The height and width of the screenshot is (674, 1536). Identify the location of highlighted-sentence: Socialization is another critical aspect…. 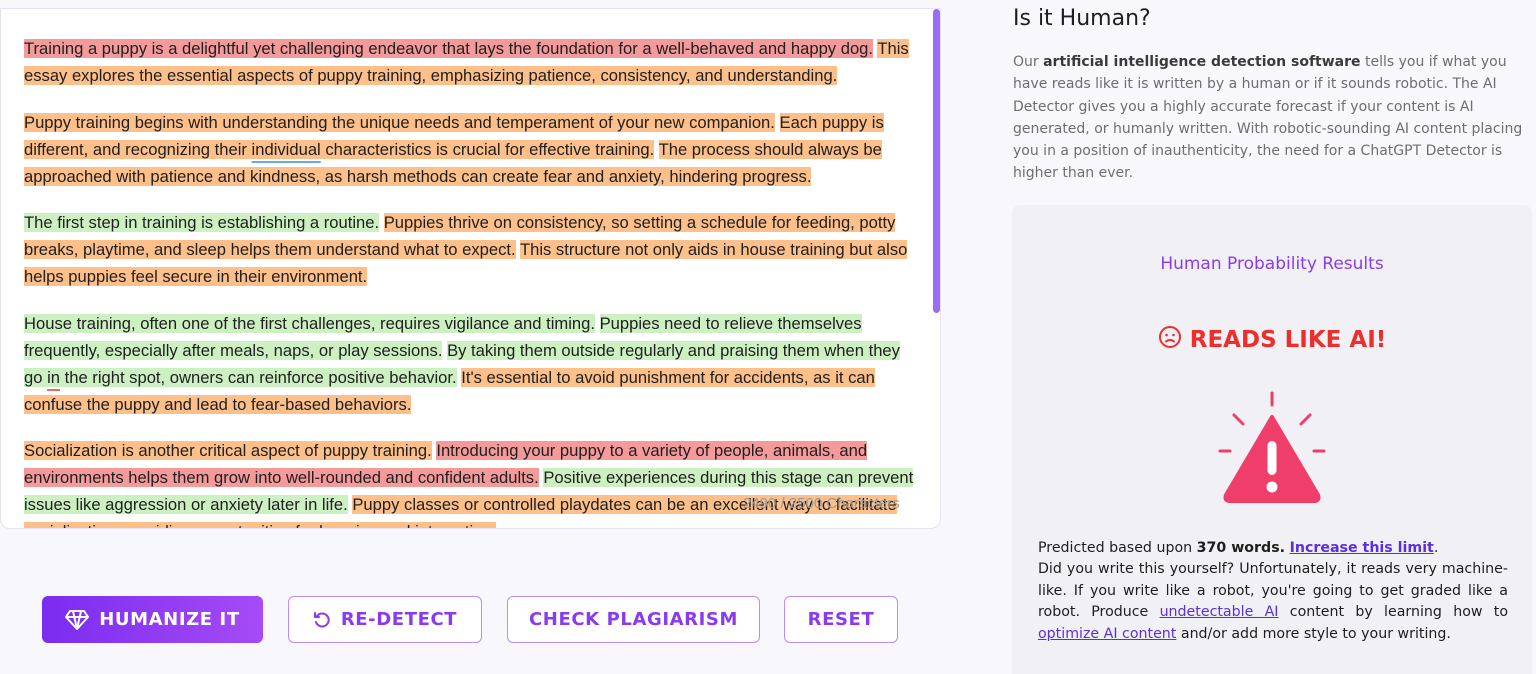
(228, 450).